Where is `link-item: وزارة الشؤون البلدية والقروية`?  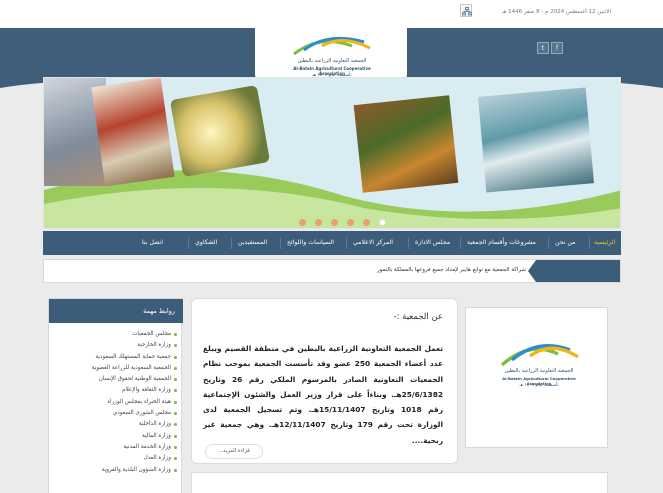
link-item: وزارة الشؤون البلدية والقروية is located at coordinates (114, 470).